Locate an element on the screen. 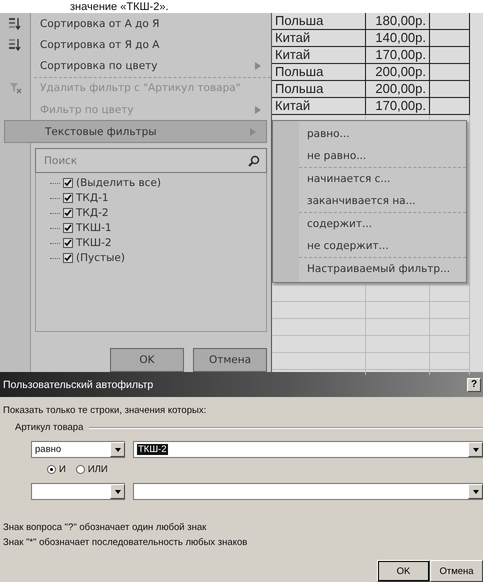 Image resolution: width=483 pixels, height=582 pixels. sort-descending-icon is located at coordinates (15, 45).